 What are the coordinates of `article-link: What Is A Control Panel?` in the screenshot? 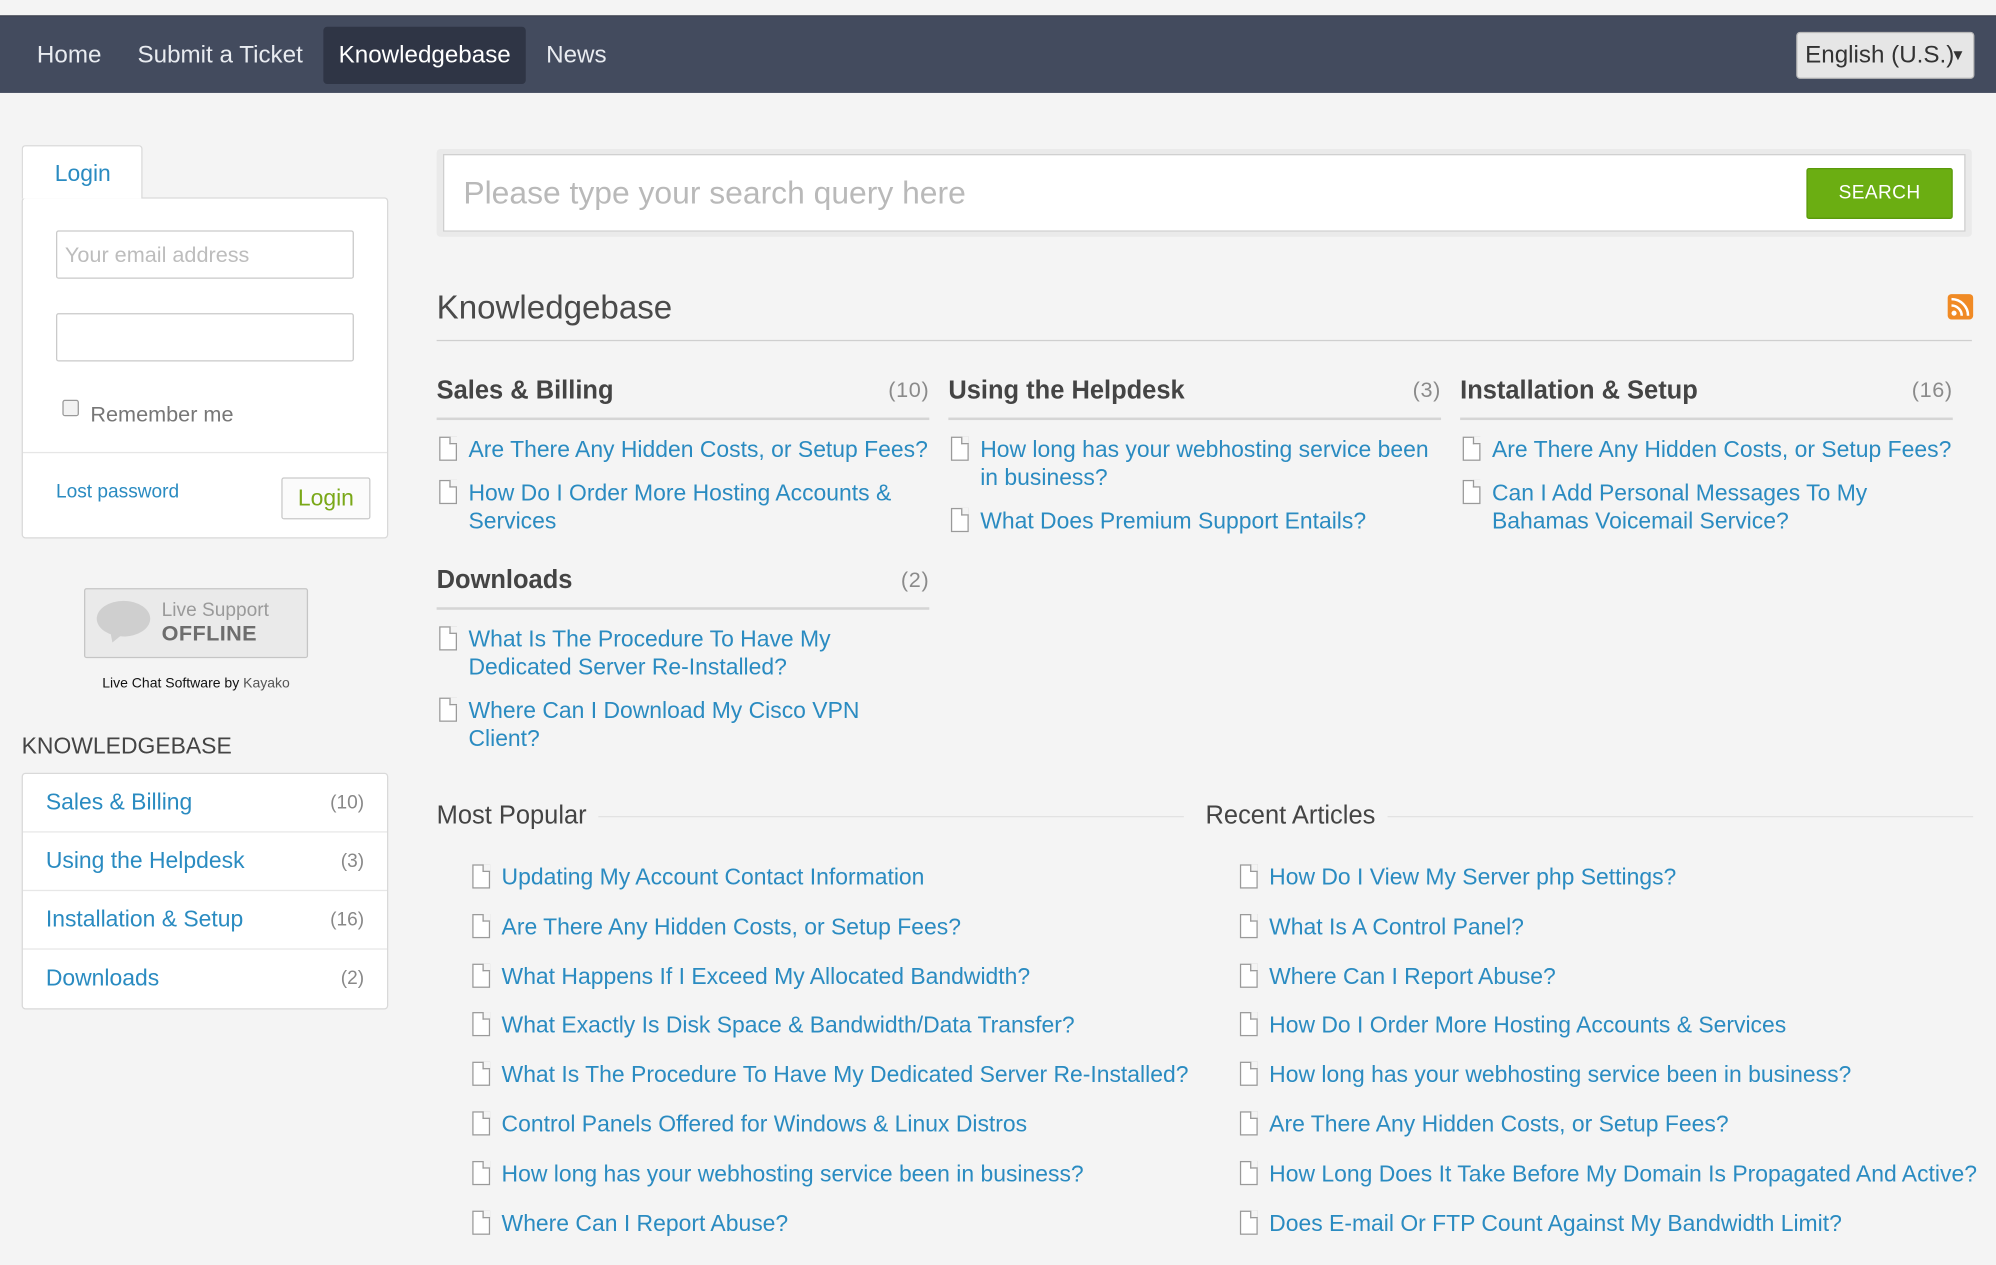 It's located at (1380, 926).